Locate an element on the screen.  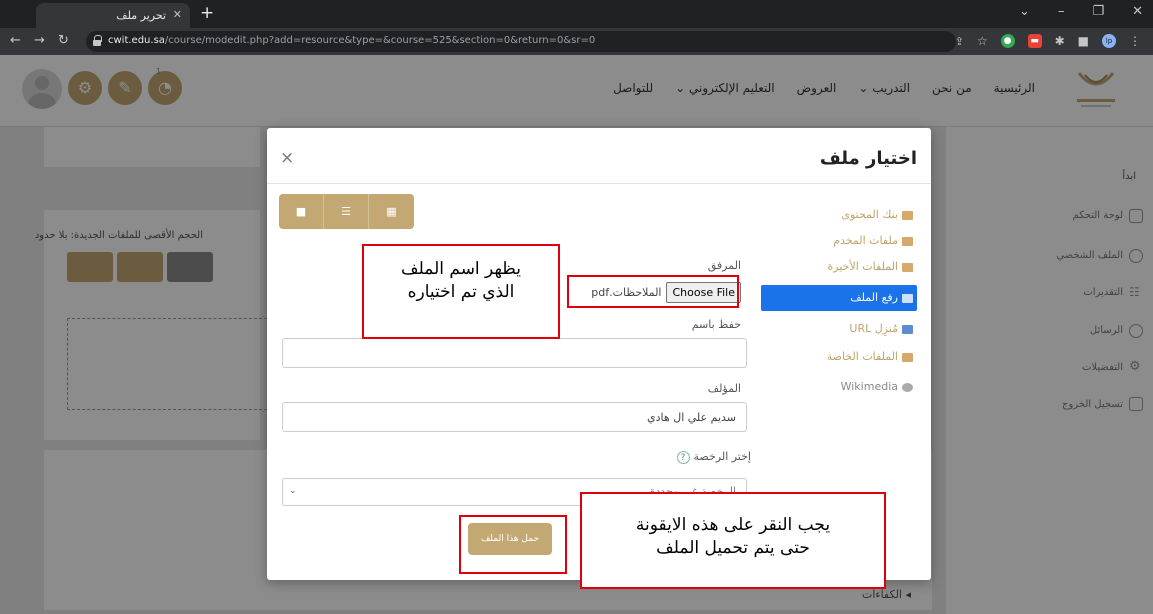
repo-recent-files: الملفات الأخيرة is located at coordinates (839, 267).